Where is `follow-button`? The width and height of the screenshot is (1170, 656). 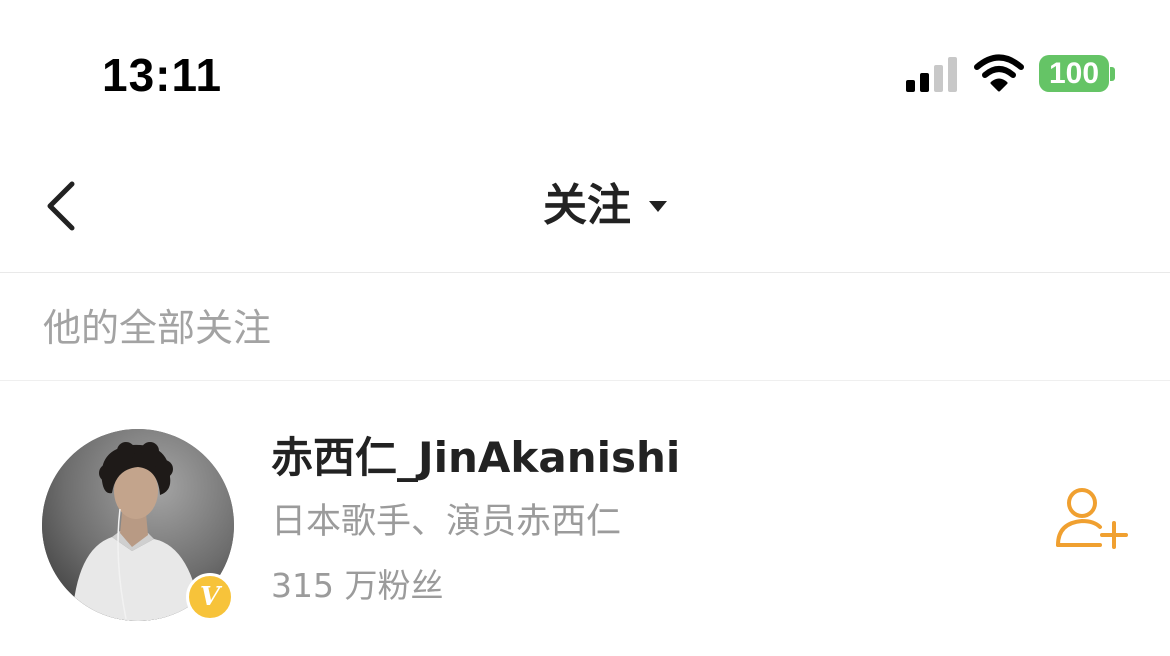 follow-button is located at coordinates (1091, 518).